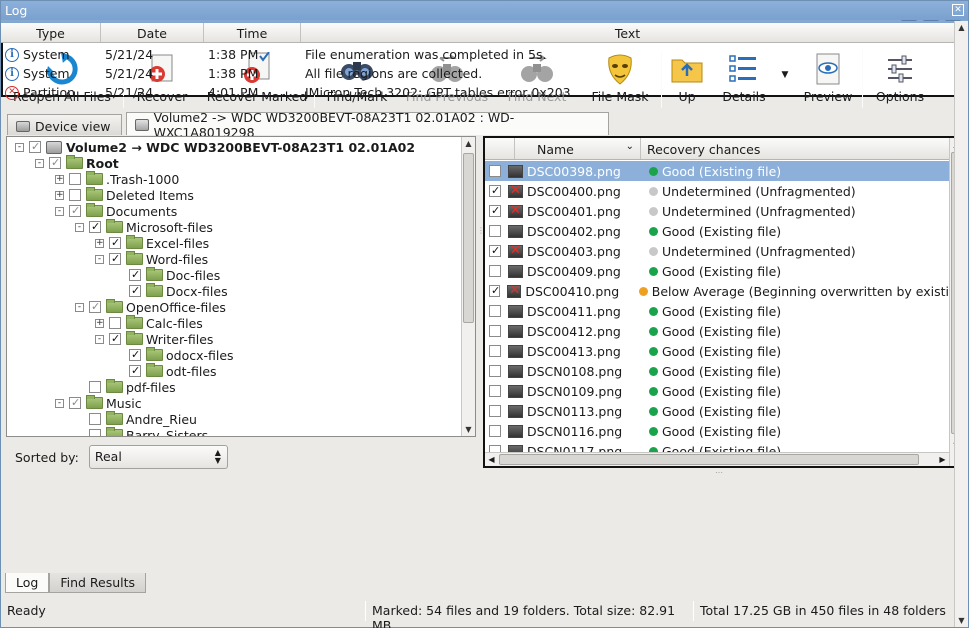 The width and height of the screenshot is (969, 628). I want to click on horizontal-splitter: ⋯, so click(719, 472).